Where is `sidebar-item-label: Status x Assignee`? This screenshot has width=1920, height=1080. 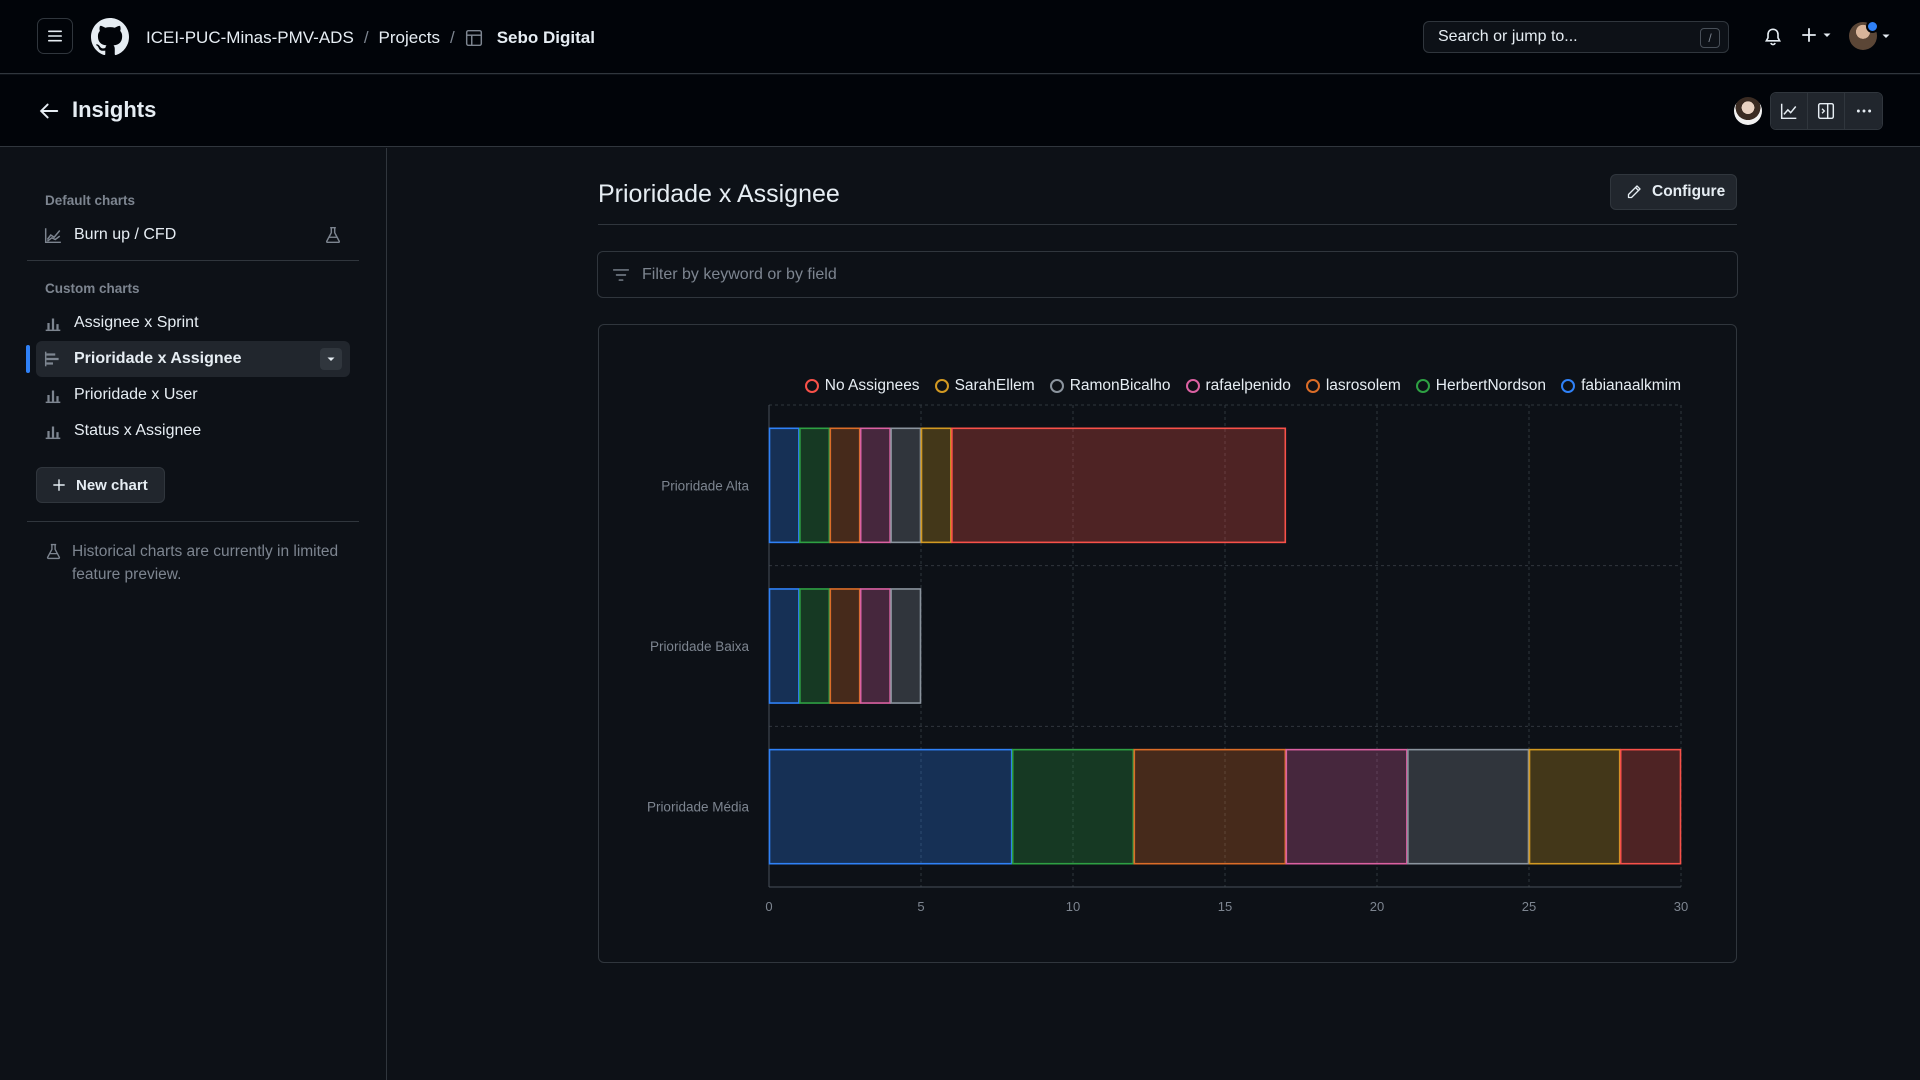
sidebar-item-label: Status x Assignee is located at coordinates (138, 430).